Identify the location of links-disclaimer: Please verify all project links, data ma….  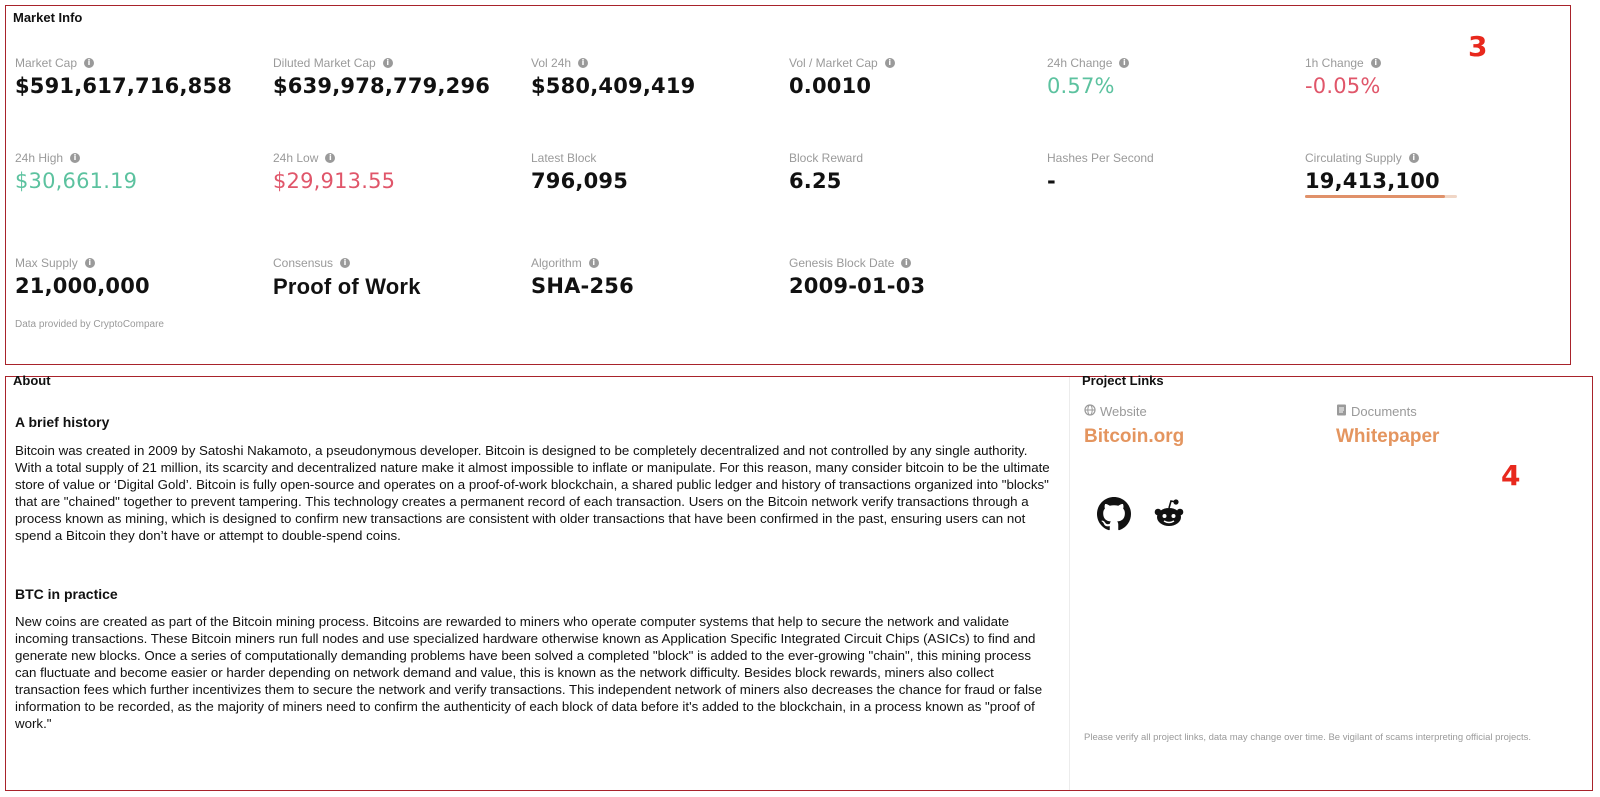
(1308, 737).